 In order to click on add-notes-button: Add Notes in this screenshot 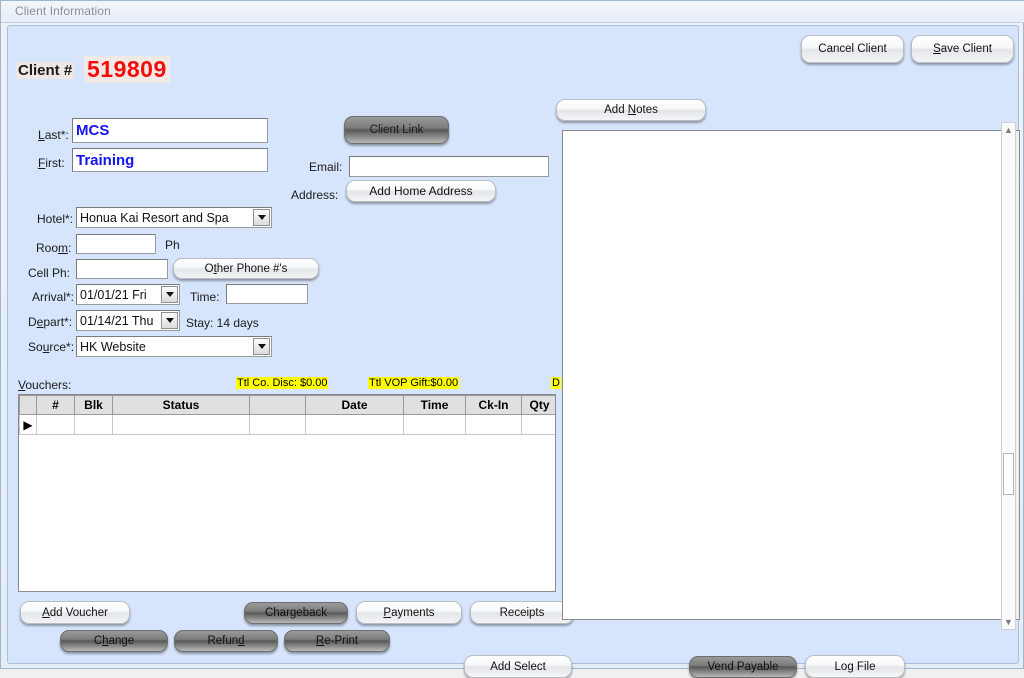, I will do `click(631, 110)`.